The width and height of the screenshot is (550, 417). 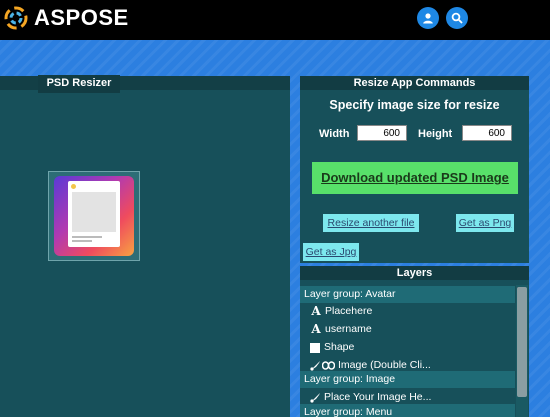 What do you see at coordinates (522, 342) in the screenshot?
I see `scrollbar-thumb` at bounding box center [522, 342].